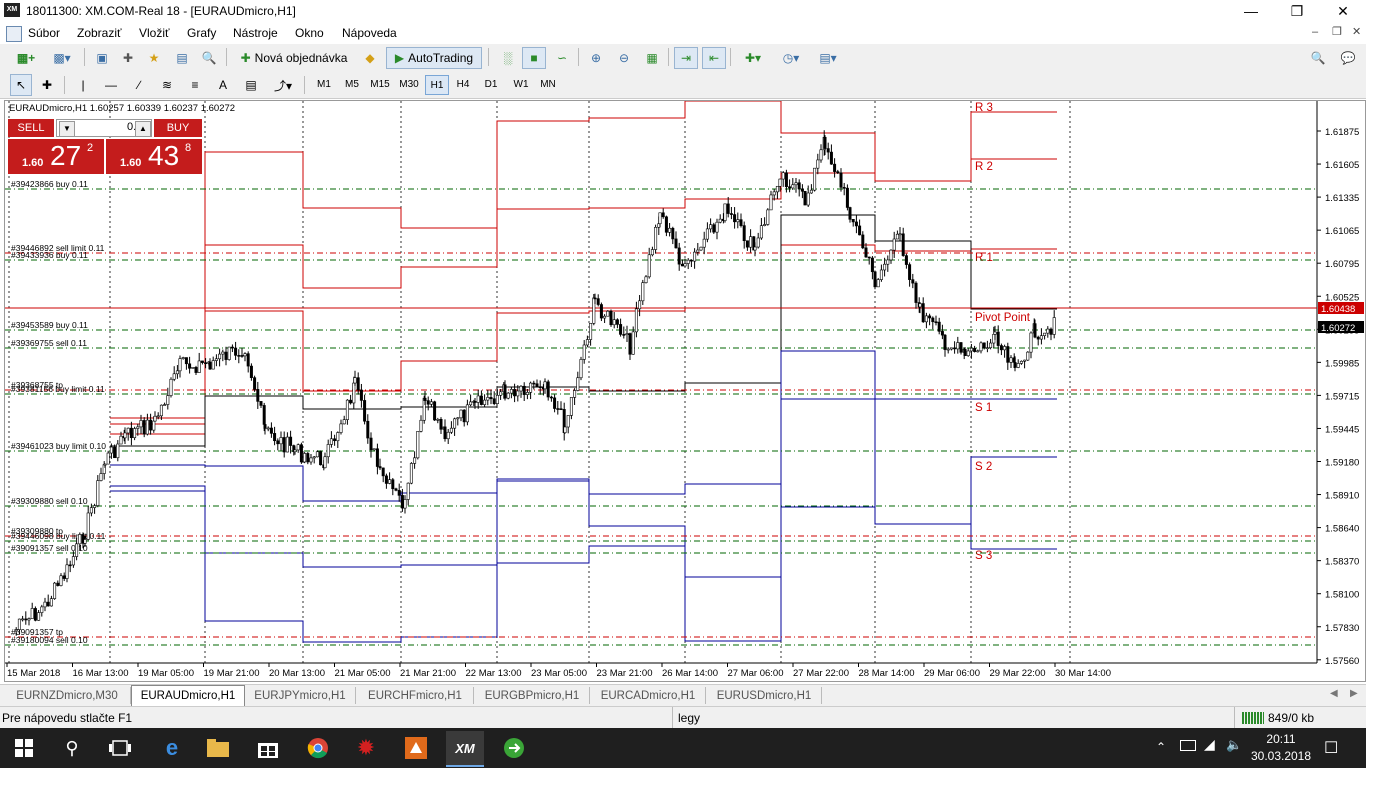  I want to click on child-close-icon: ✕, so click(1356, 31).